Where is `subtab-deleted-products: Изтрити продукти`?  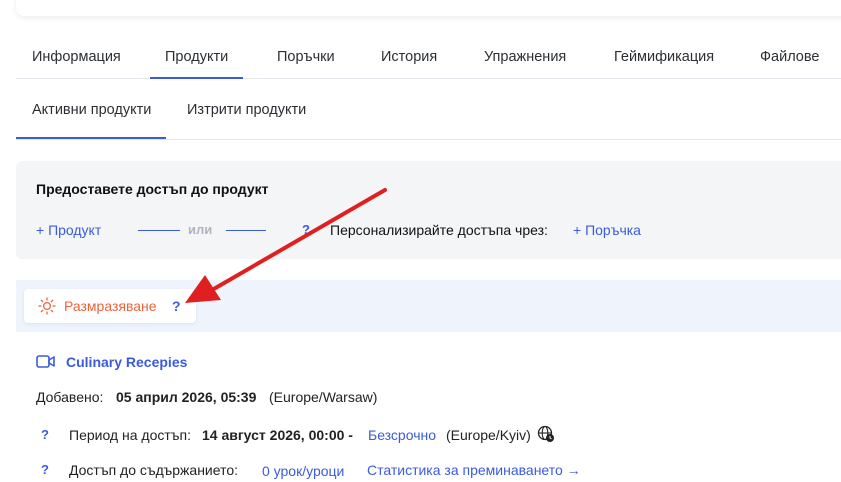
subtab-deleted-products: Изтрити продукти is located at coordinates (246, 110).